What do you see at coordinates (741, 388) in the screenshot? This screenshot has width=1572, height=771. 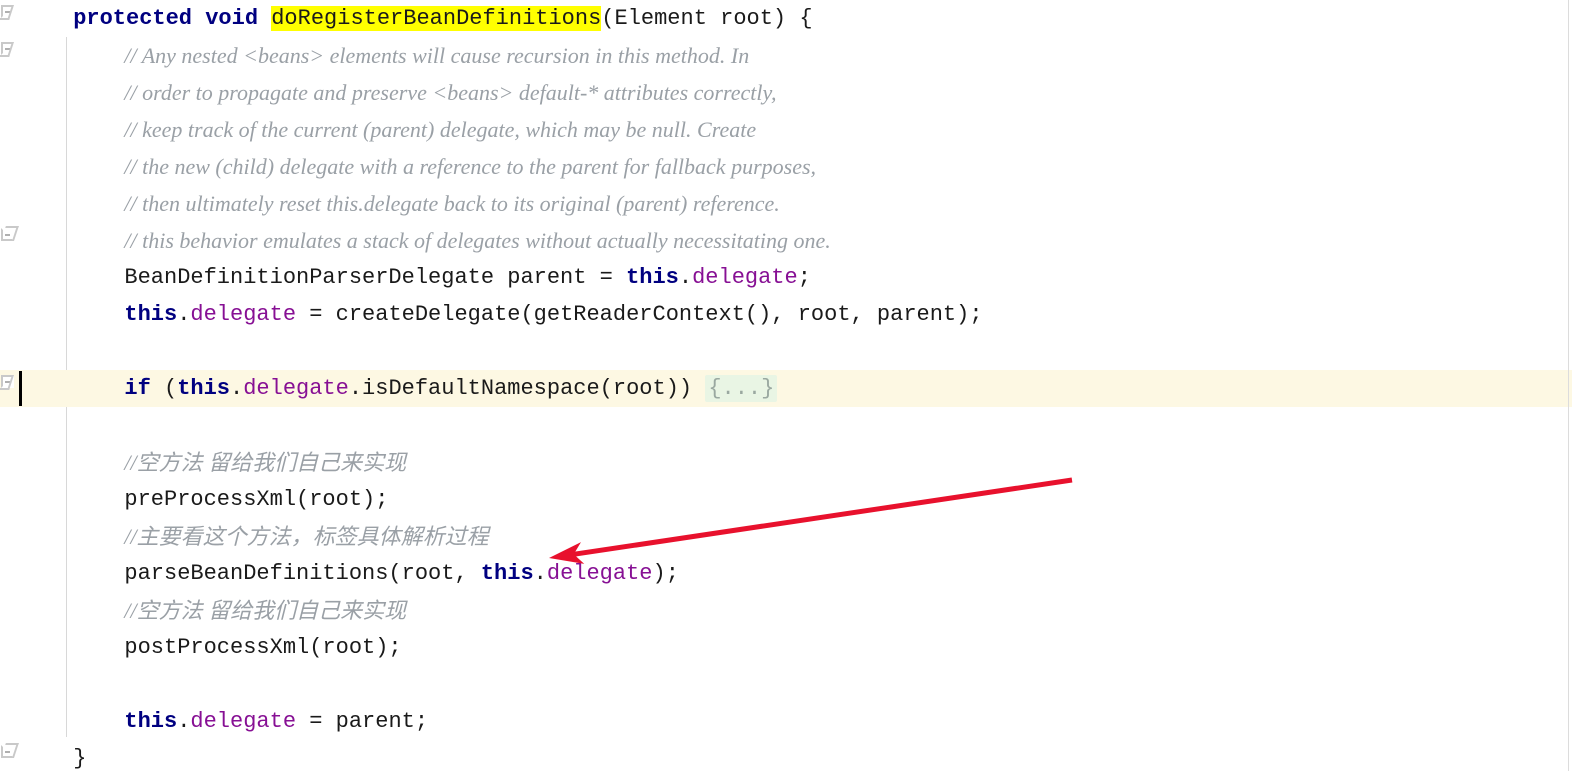 I see `token-fold-badge: {...}` at bounding box center [741, 388].